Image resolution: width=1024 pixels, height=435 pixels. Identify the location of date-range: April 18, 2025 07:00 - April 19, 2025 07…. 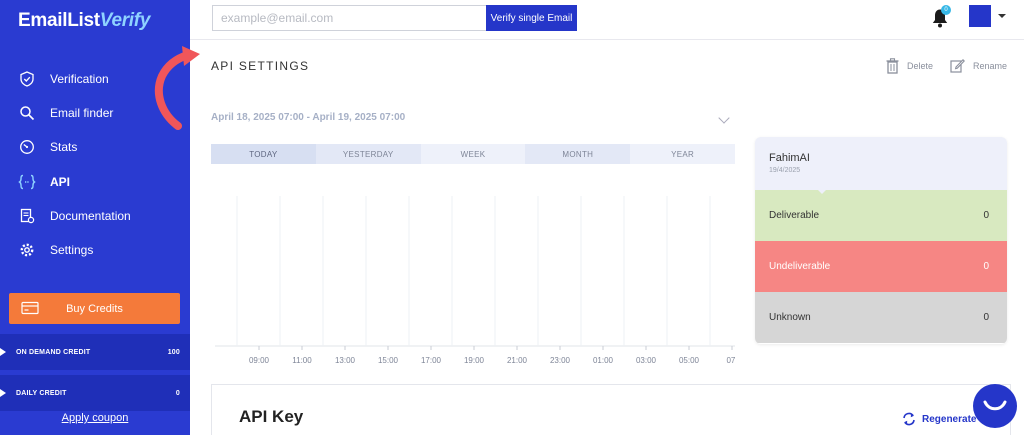
(308, 117).